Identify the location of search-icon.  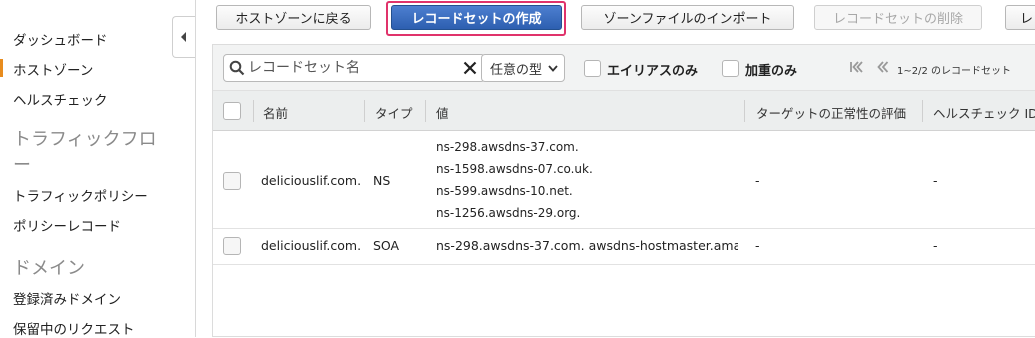
(237, 68).